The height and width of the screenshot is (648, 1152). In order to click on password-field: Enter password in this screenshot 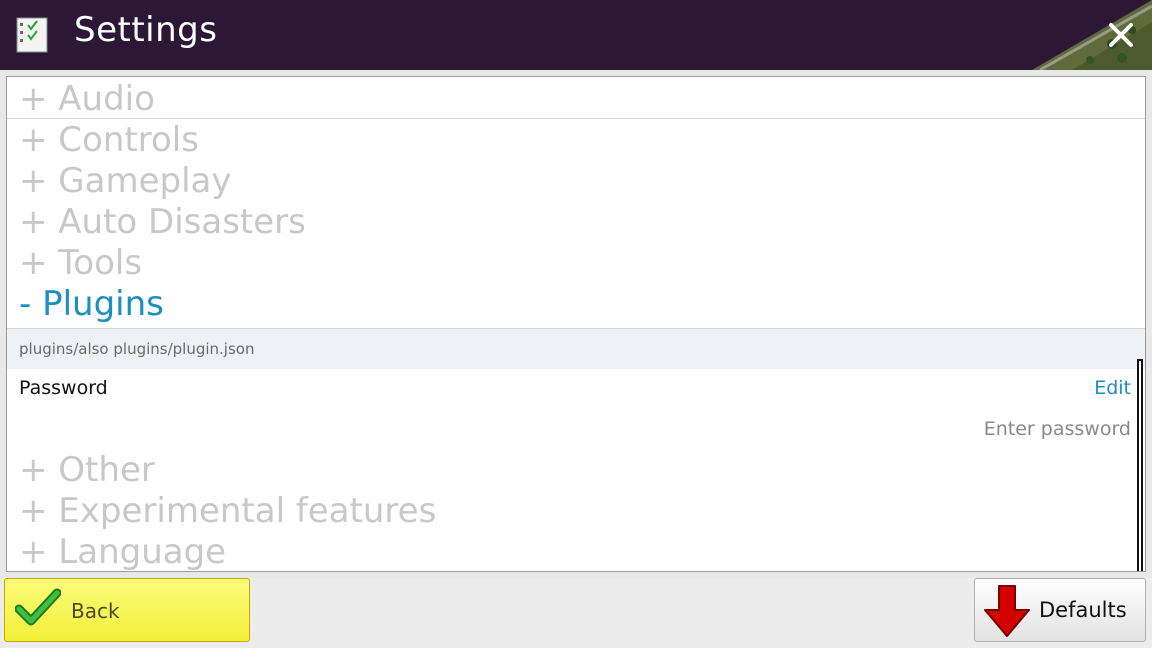, I will do `click(1057, 429)`.